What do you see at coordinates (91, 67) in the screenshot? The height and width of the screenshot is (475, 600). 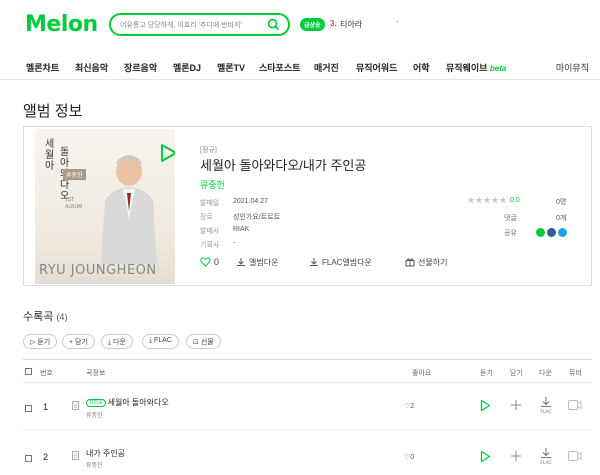 I see `nav-new-music: 최신음악` at bounding box center [91, 67].